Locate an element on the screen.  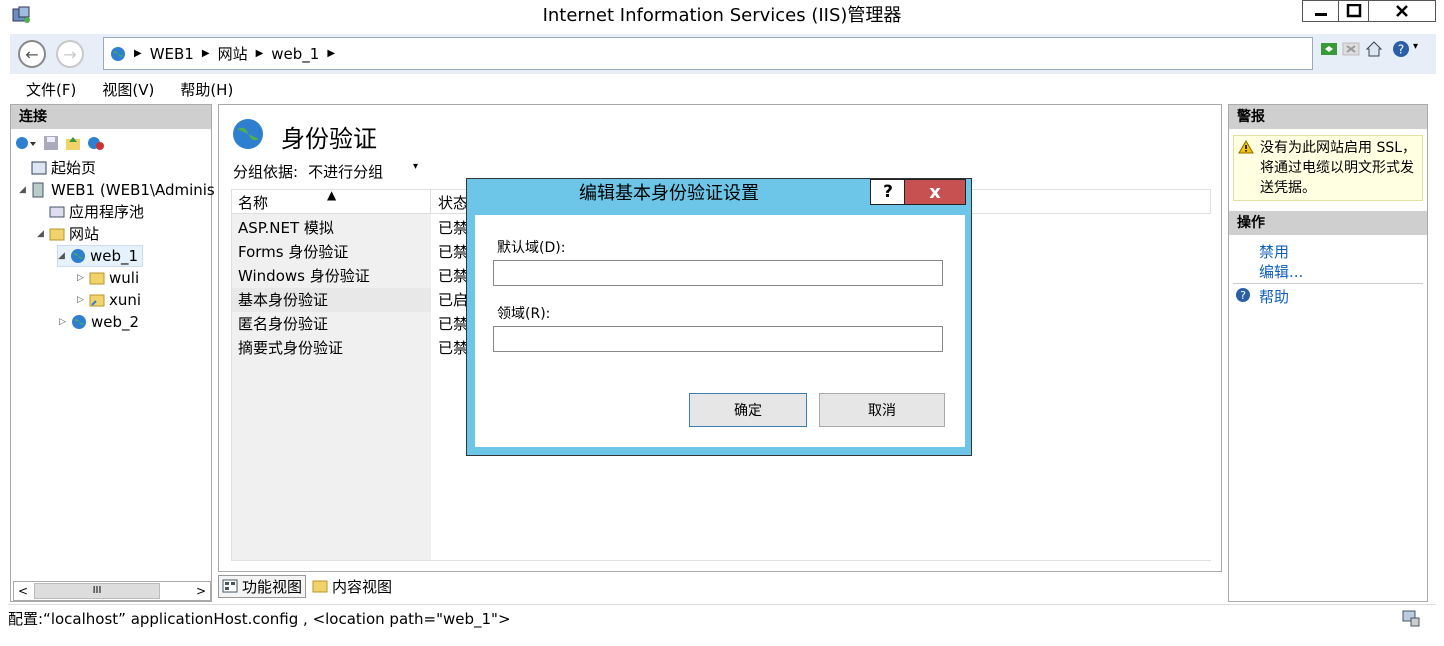
stop-icon is located at coordinates (1351, 49).